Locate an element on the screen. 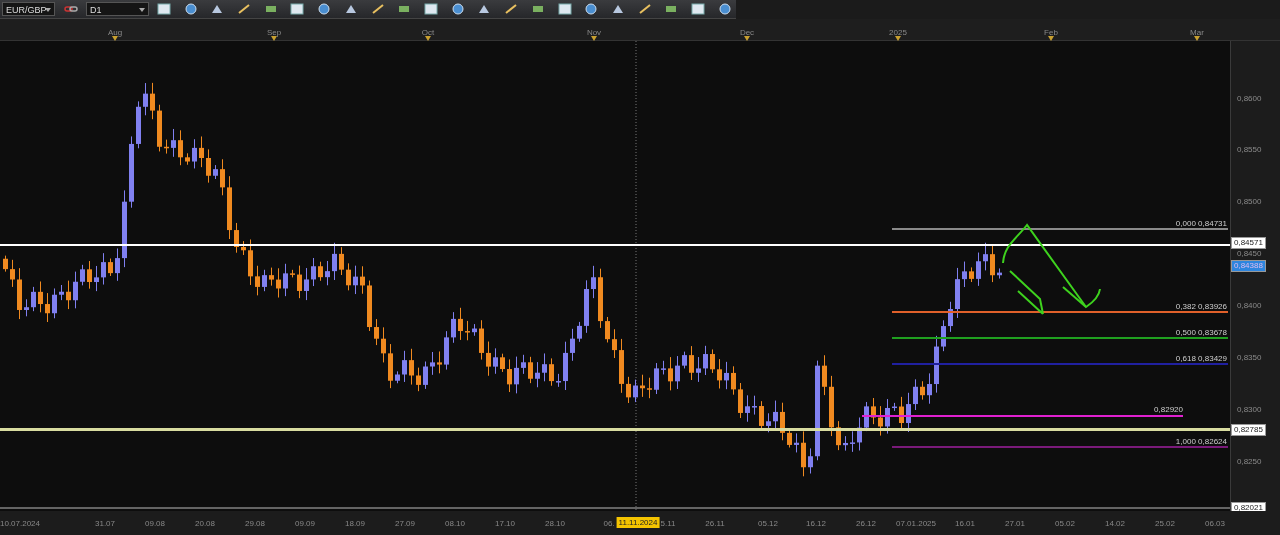 Image resolution: width=1280 pixels, height=535 pixels. month-label: Sep is located at coordinates (274, 32).